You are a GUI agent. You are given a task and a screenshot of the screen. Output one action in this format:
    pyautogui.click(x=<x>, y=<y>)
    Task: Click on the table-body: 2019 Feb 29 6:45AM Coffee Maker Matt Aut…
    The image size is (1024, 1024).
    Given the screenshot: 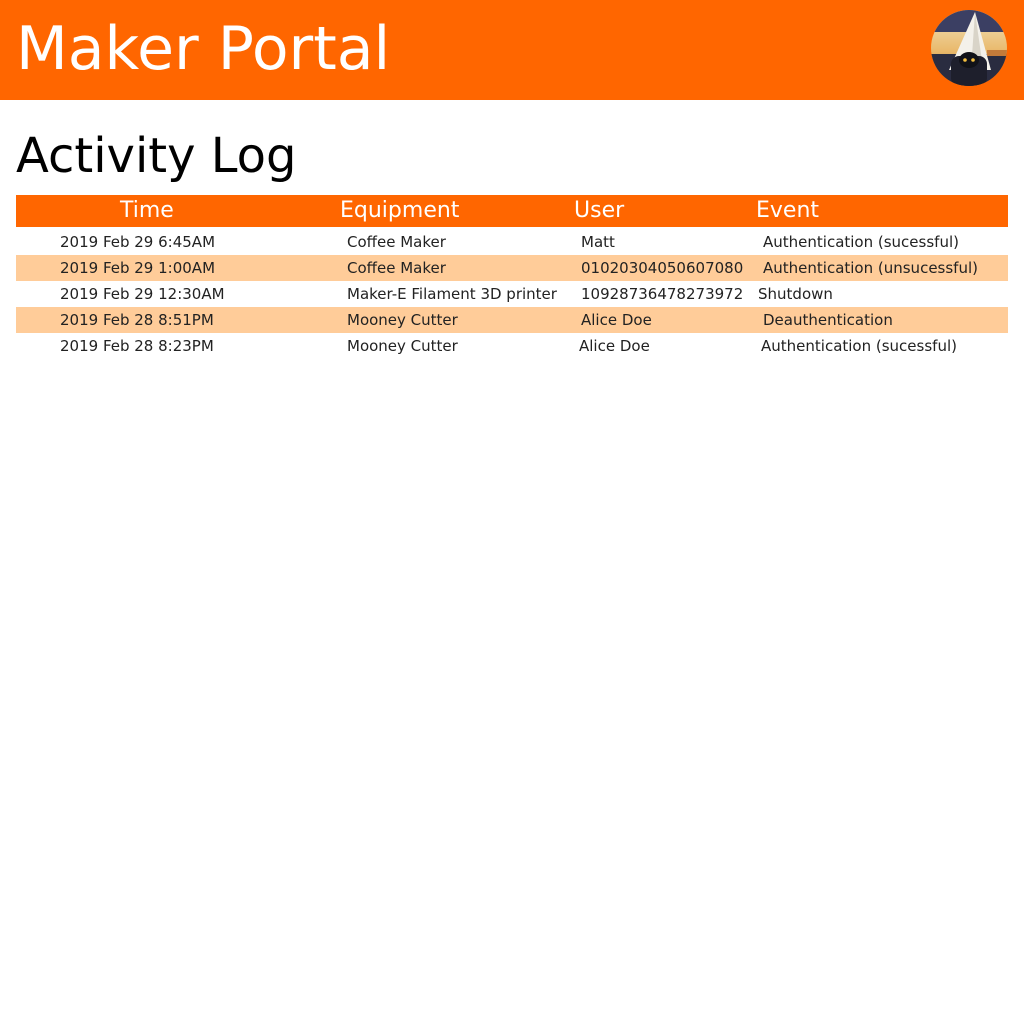 What is the action you would take?
    pyautogui.click(x=512, y=294)
    